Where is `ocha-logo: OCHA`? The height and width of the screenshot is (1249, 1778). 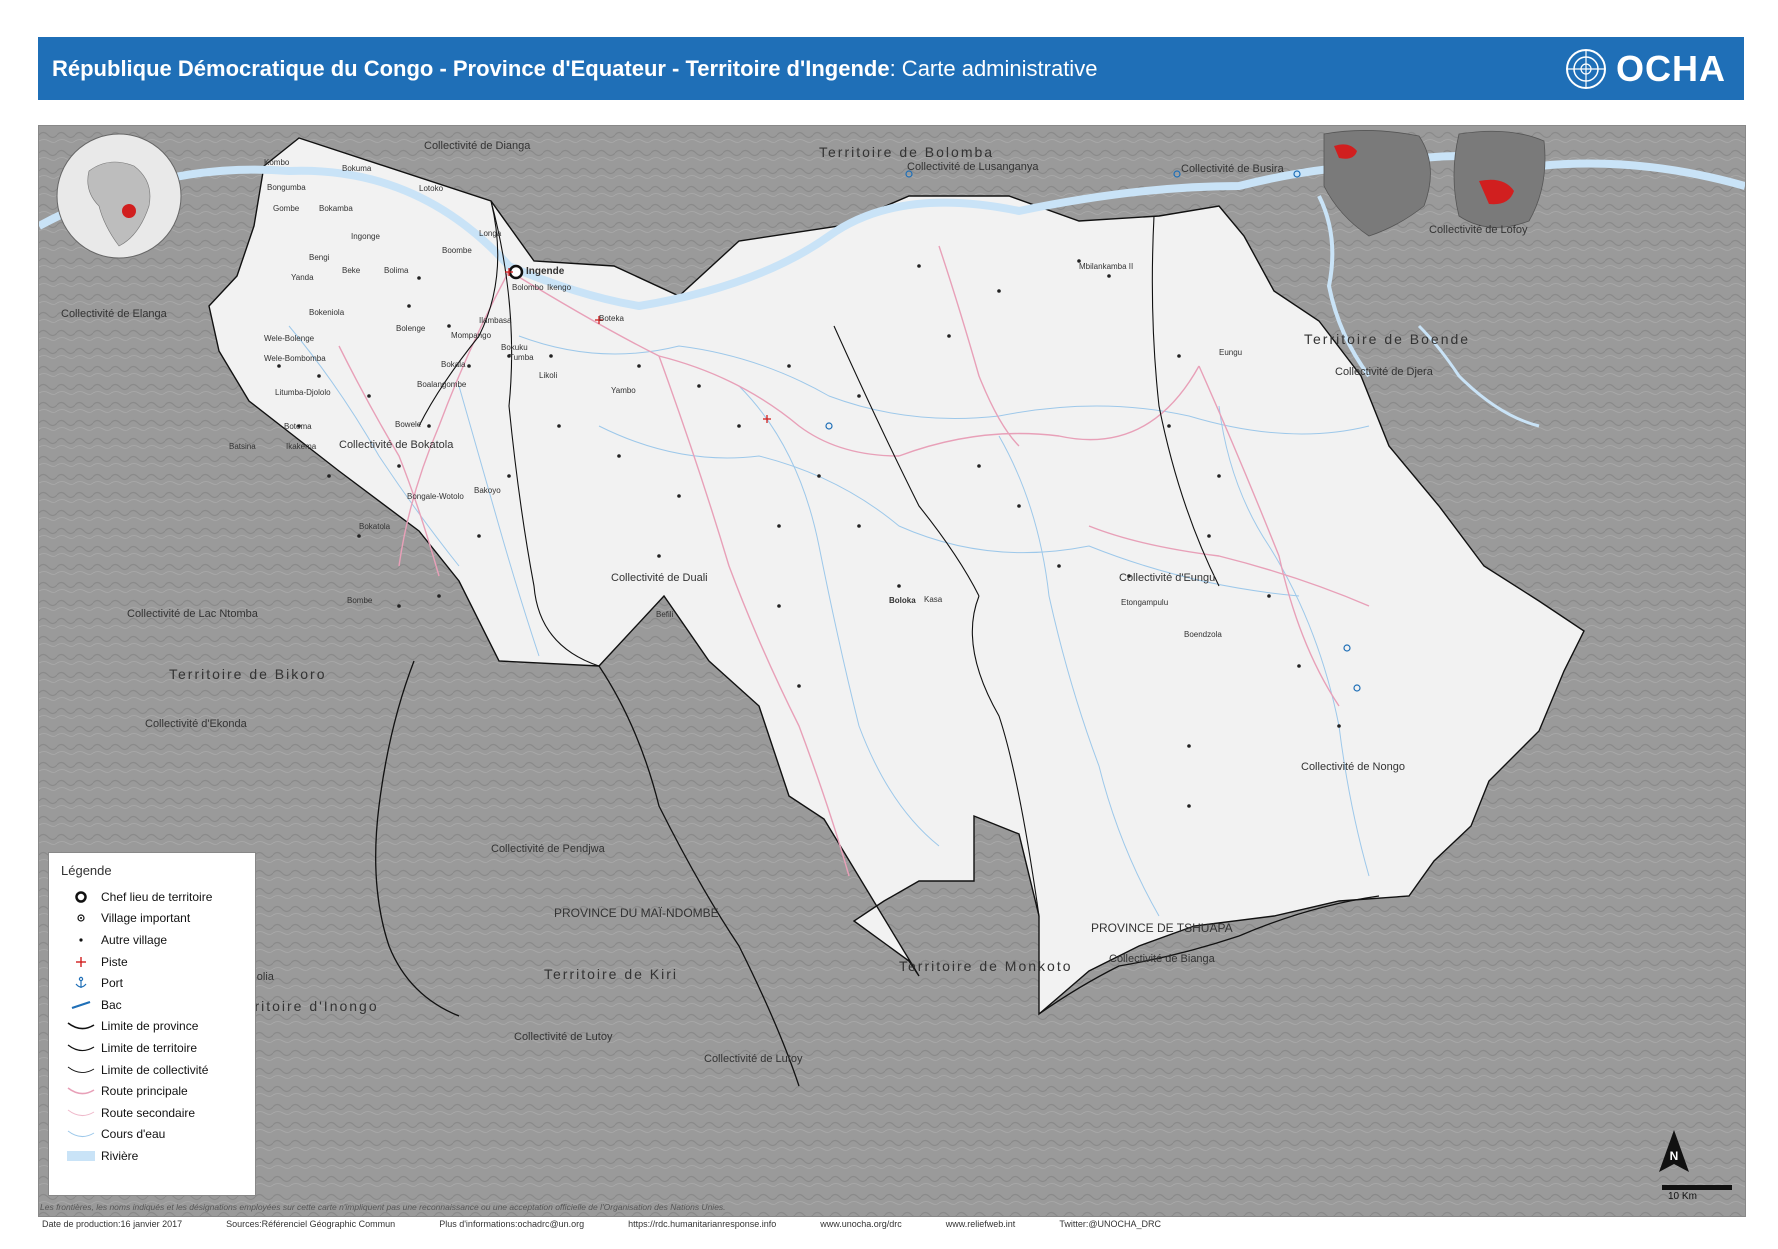
ocha-logo: OCHA is located at coordinates (1645, 69).